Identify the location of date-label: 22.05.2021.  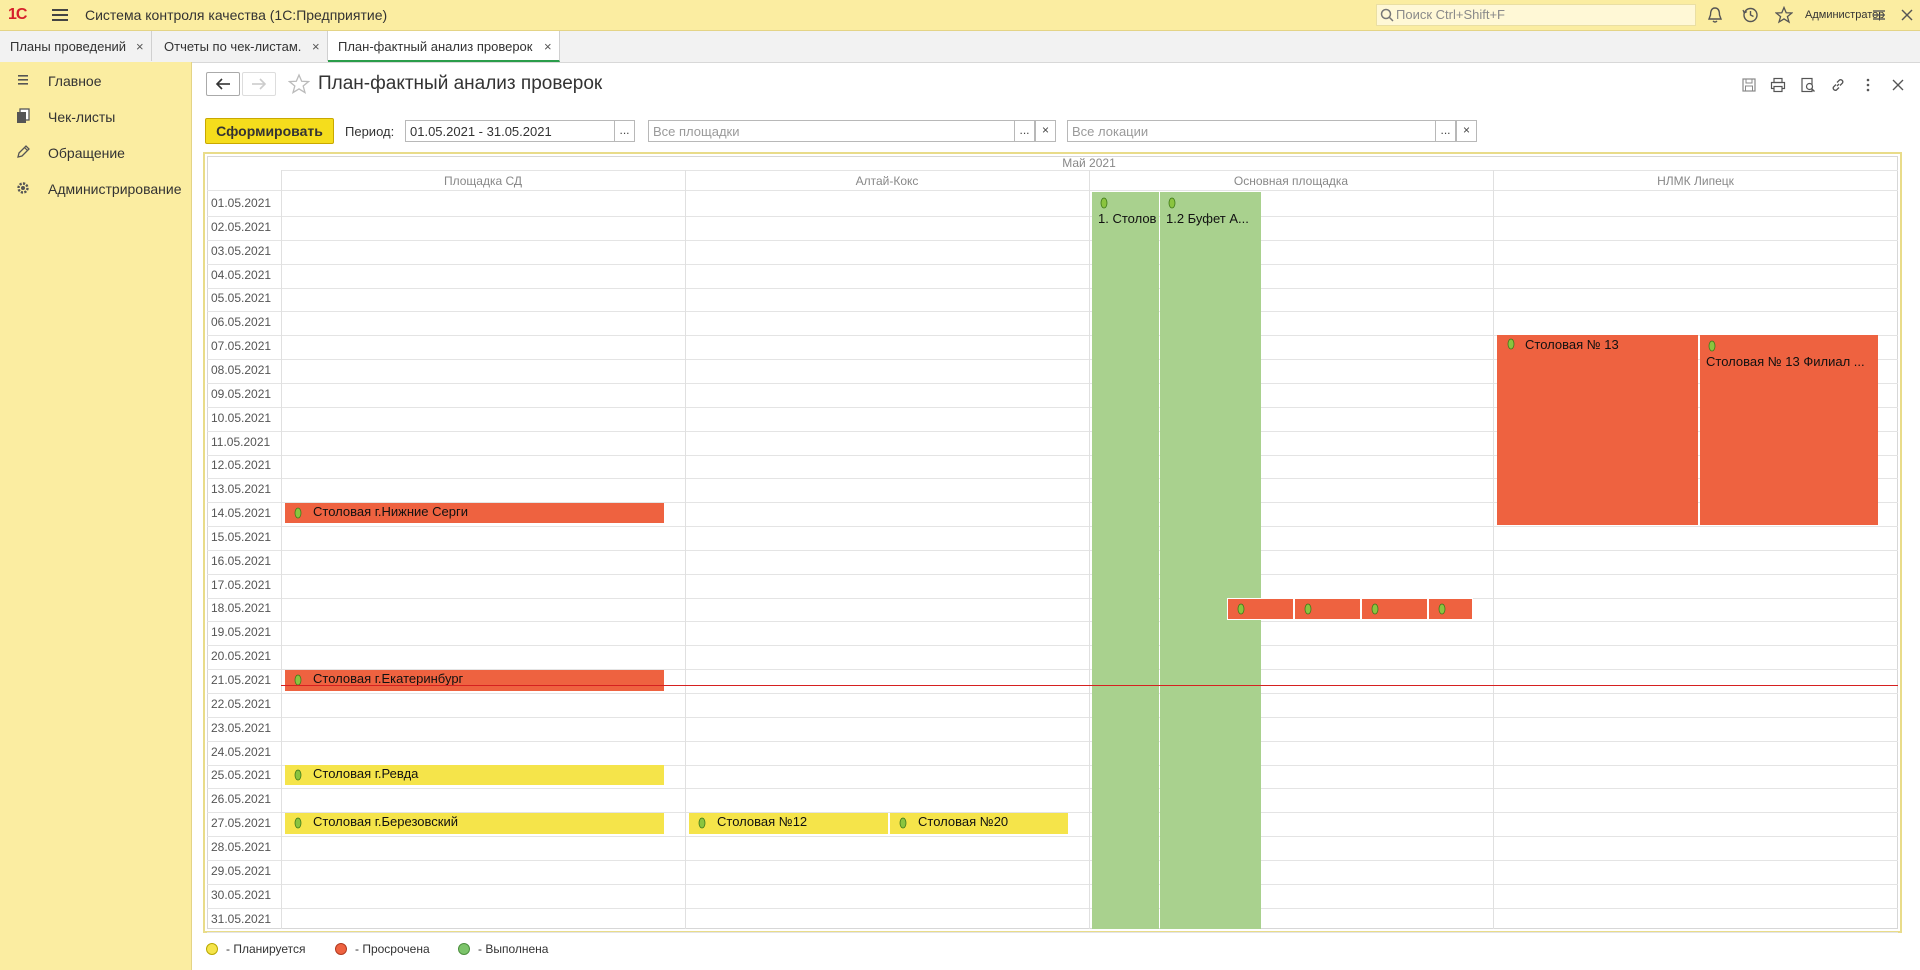
(241, 704).